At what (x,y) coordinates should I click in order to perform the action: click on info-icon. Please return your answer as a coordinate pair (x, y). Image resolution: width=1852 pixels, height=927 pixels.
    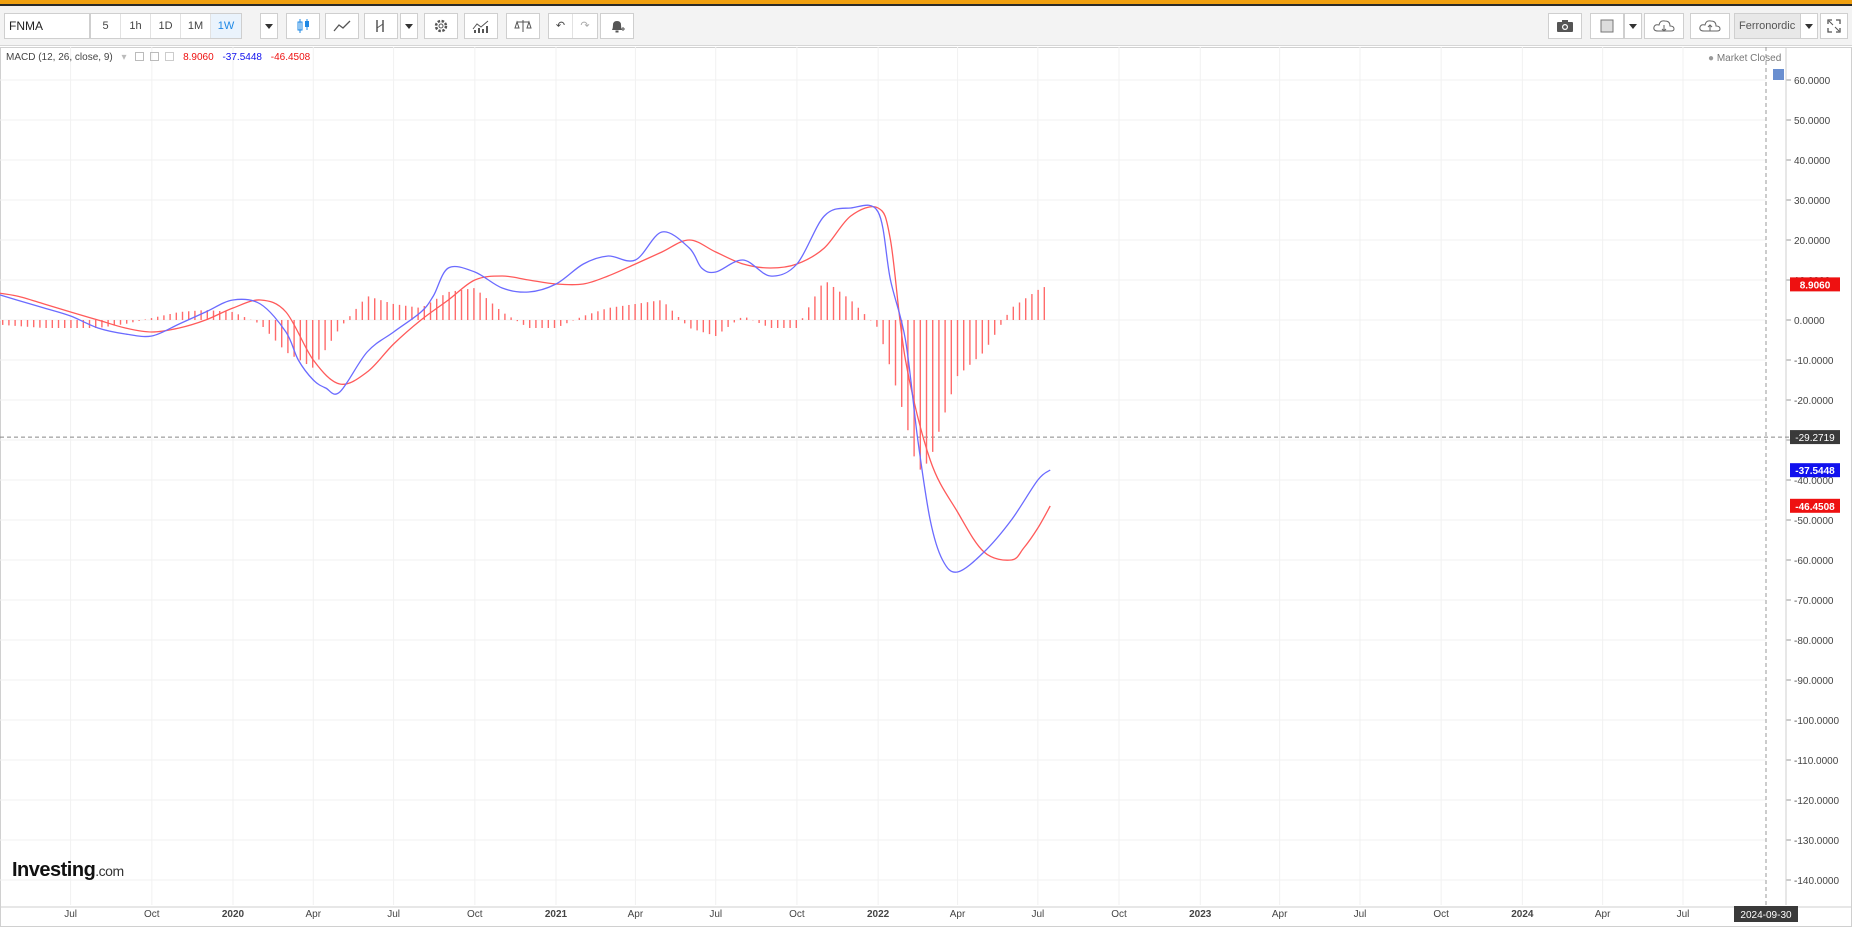
    Looking at the image, I should click on (1778, 74).